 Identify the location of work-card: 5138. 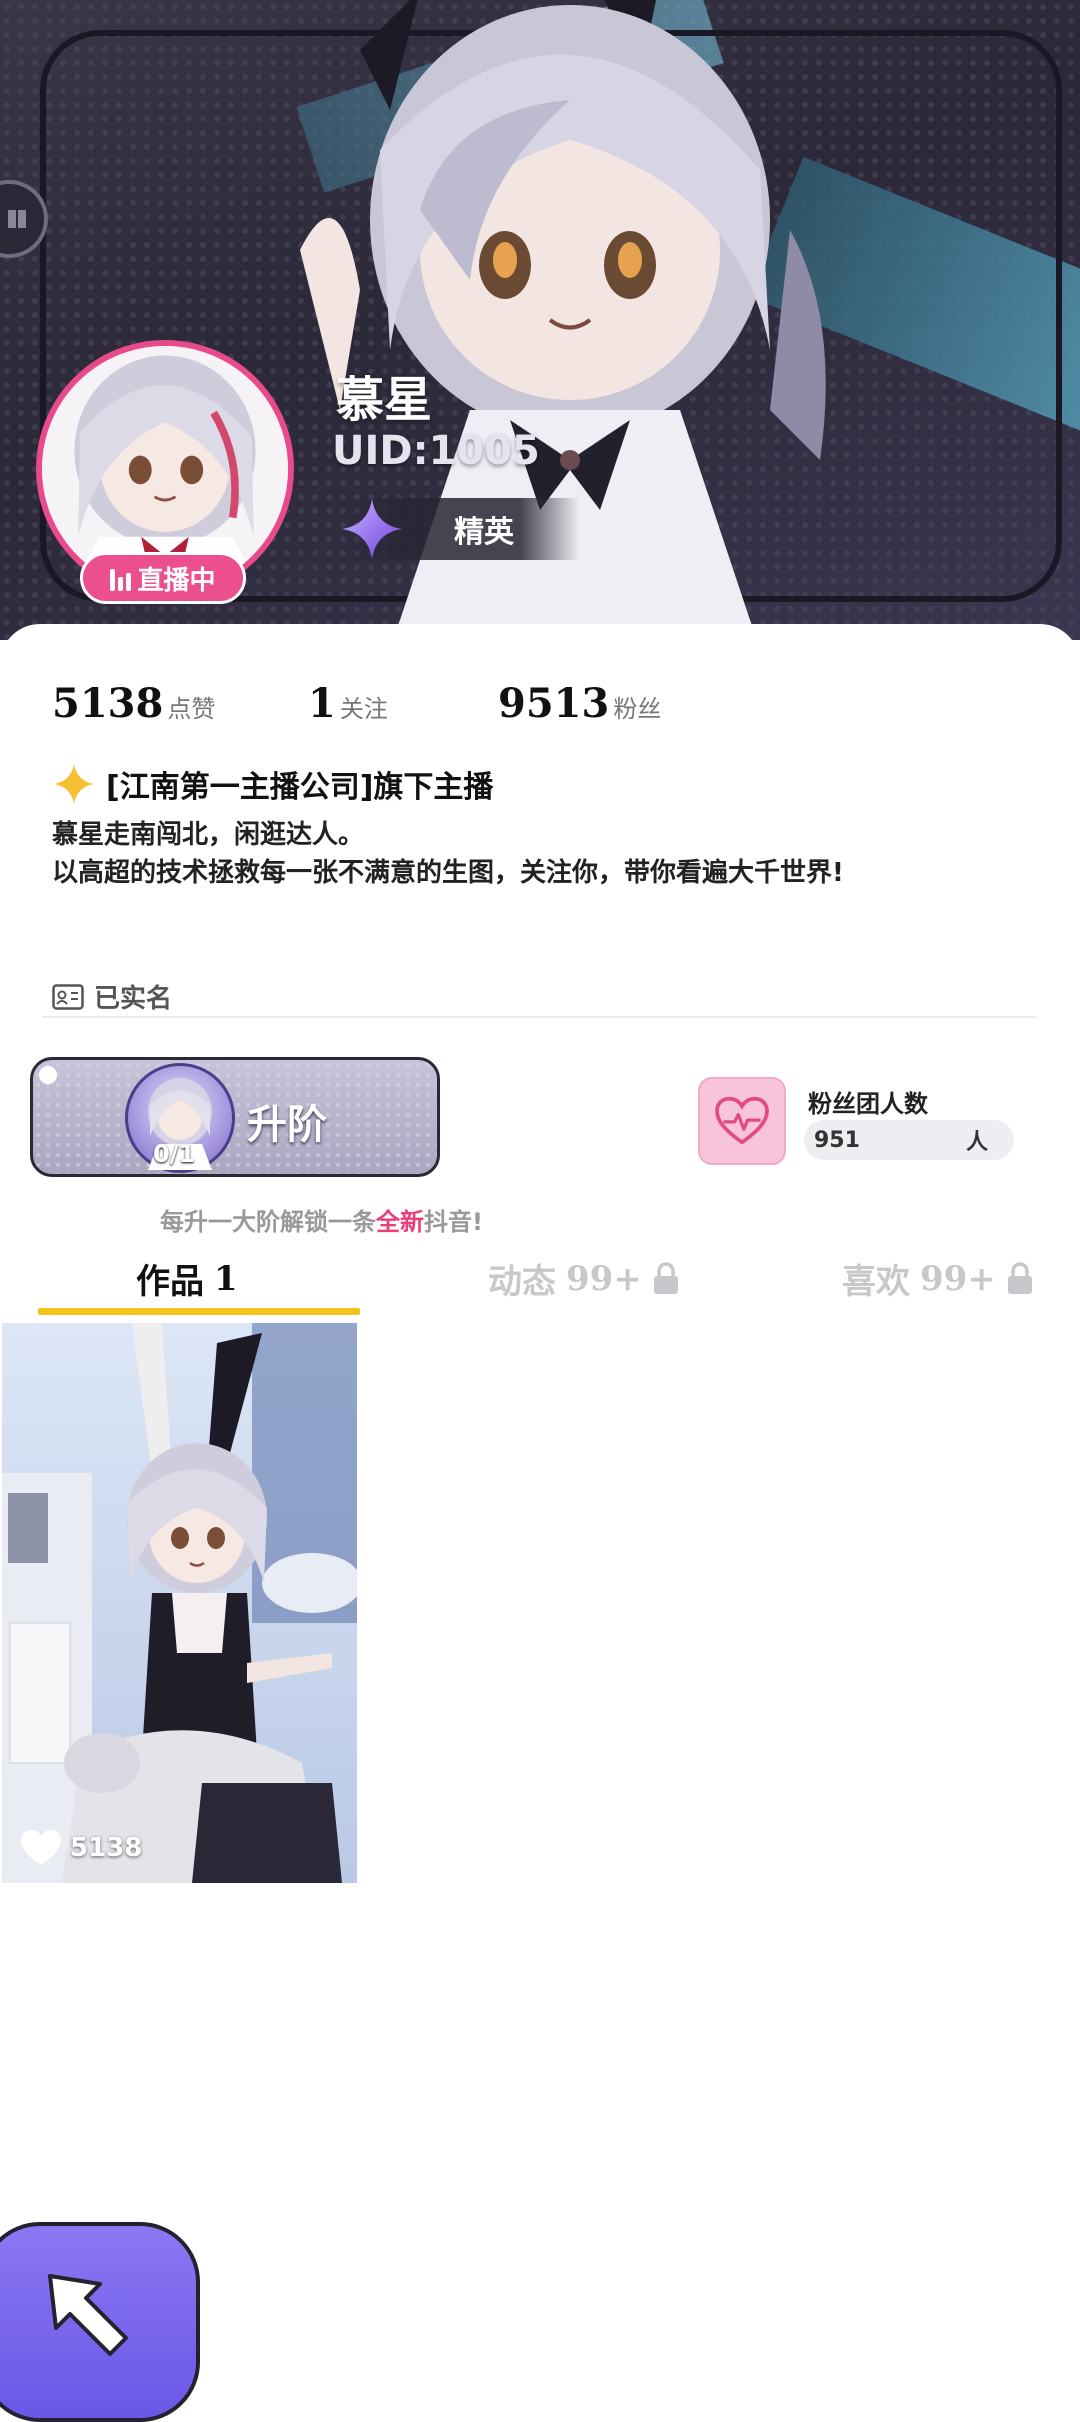
(179, 1603).